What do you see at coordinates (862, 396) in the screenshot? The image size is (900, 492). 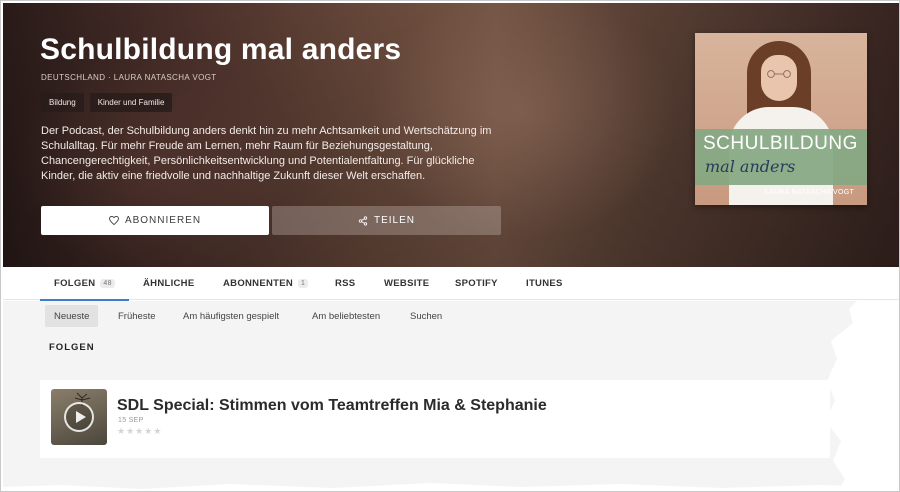 I see `torn-edge-right` at bounding box center [862, 396].